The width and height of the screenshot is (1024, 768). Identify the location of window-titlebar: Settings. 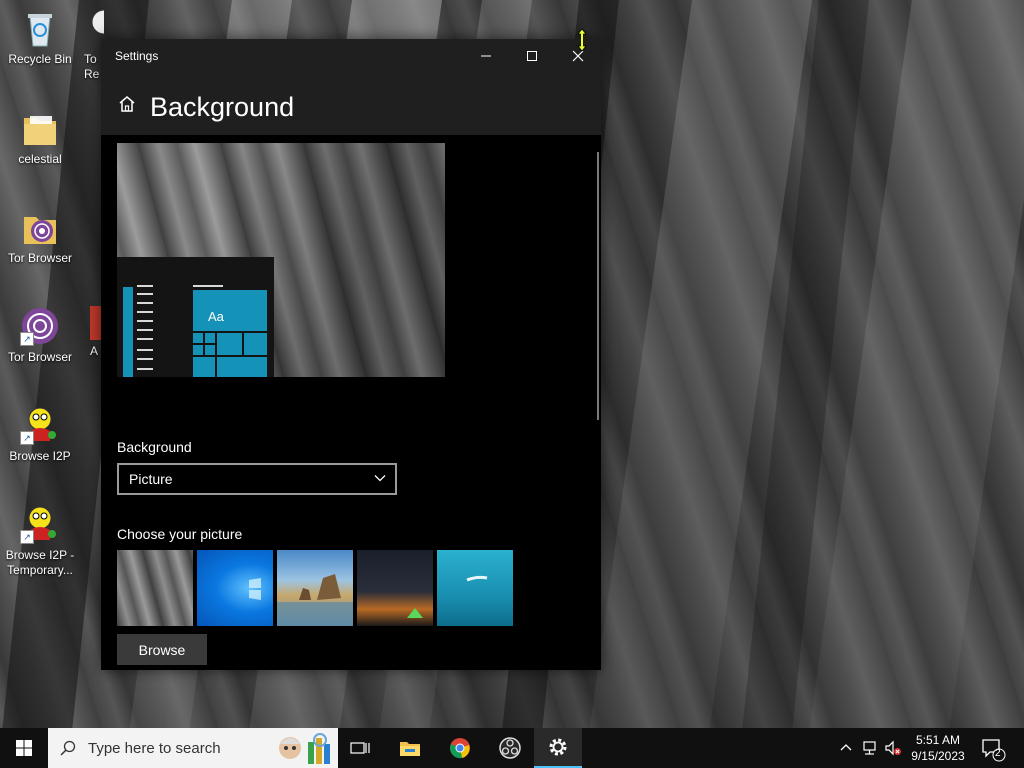
(351, 55).